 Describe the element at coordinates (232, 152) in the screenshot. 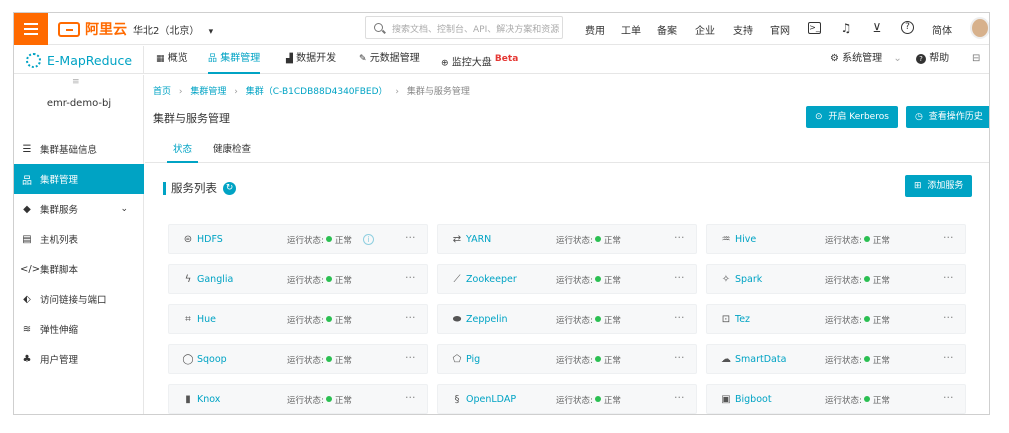

I see `tab-health-check: 健康检查` at that location.